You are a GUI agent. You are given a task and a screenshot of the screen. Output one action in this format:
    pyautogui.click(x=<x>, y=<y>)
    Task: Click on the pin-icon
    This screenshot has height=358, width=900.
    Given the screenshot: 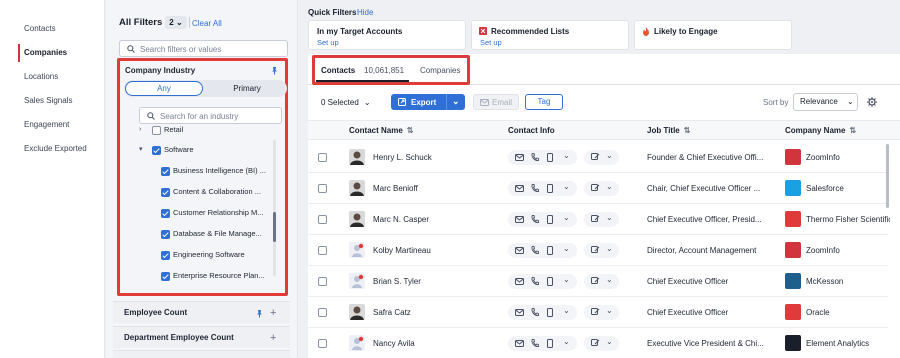 What is the action you would take?
    pyautogui.click(x=274, y=70)
    